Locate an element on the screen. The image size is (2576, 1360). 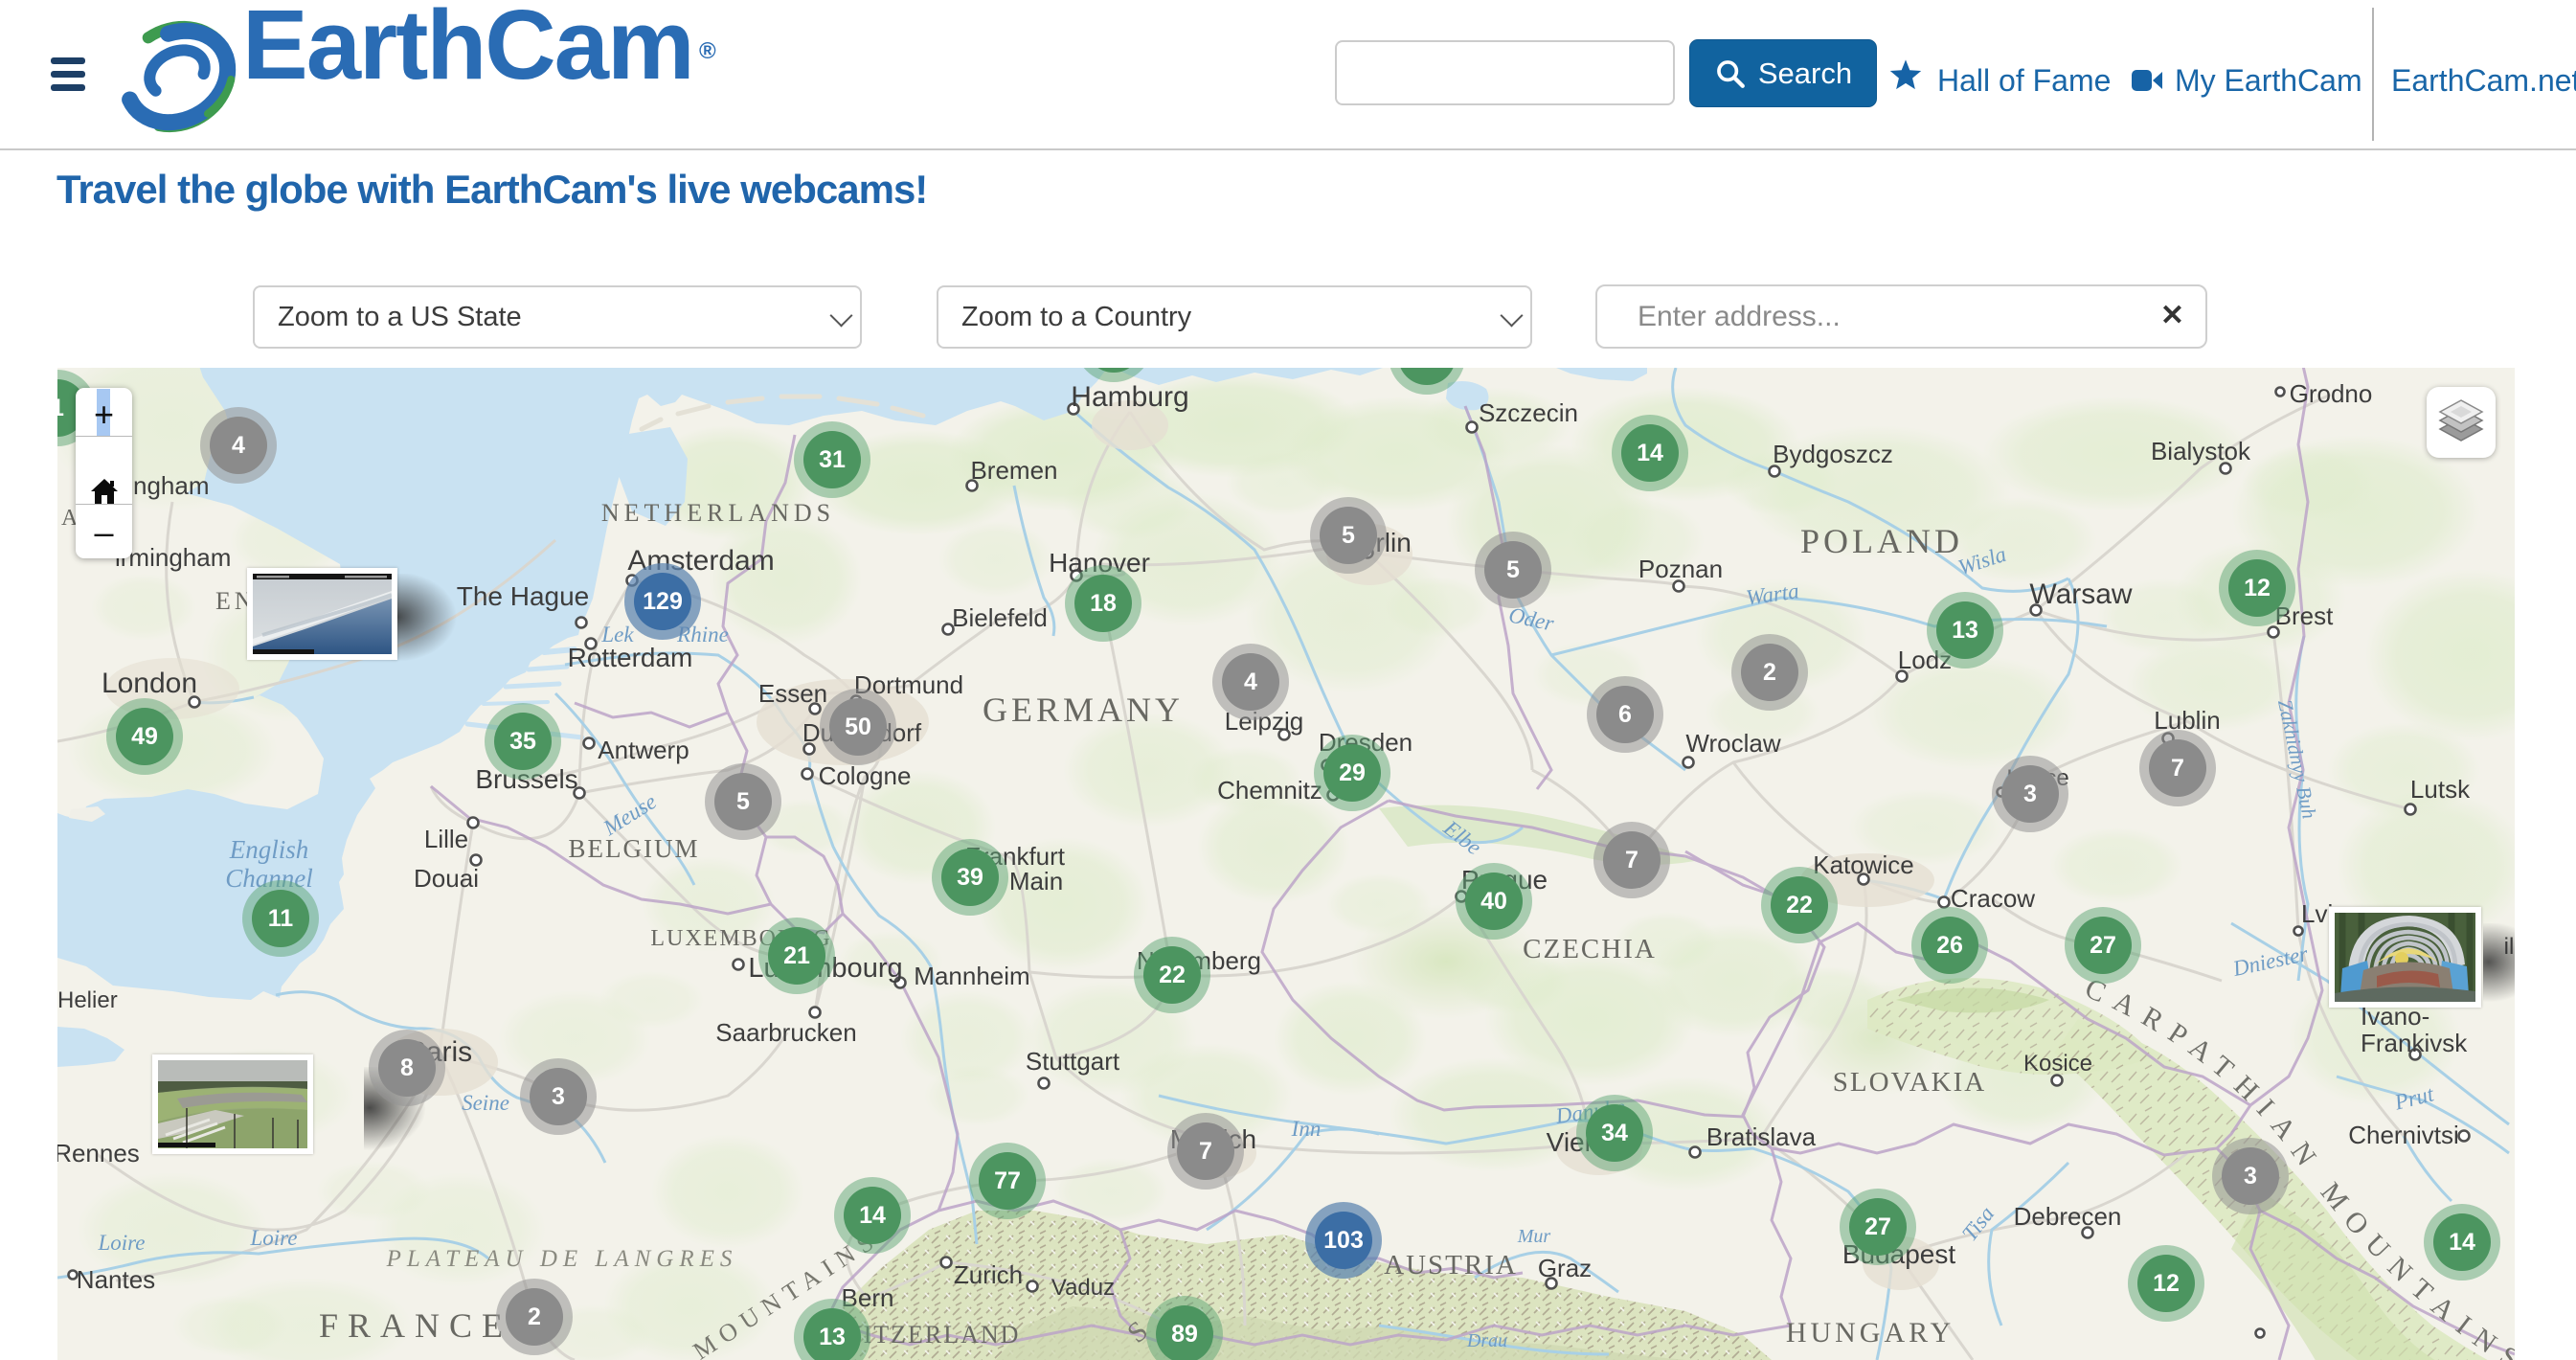
svg-text: Bratislava is located at coordinates (1761, 1136).